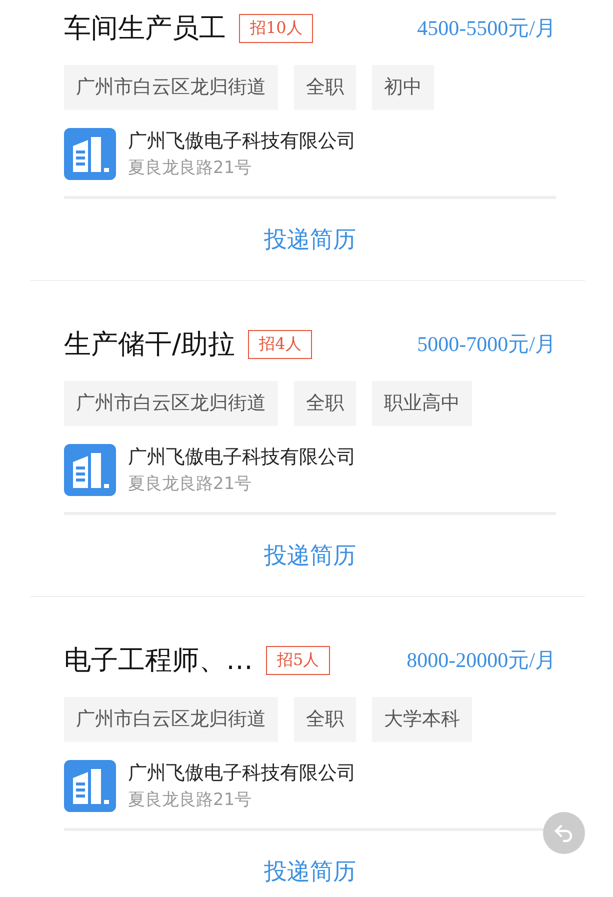  I want to click on salary: 4500-5500元/月, so click(486, 28).